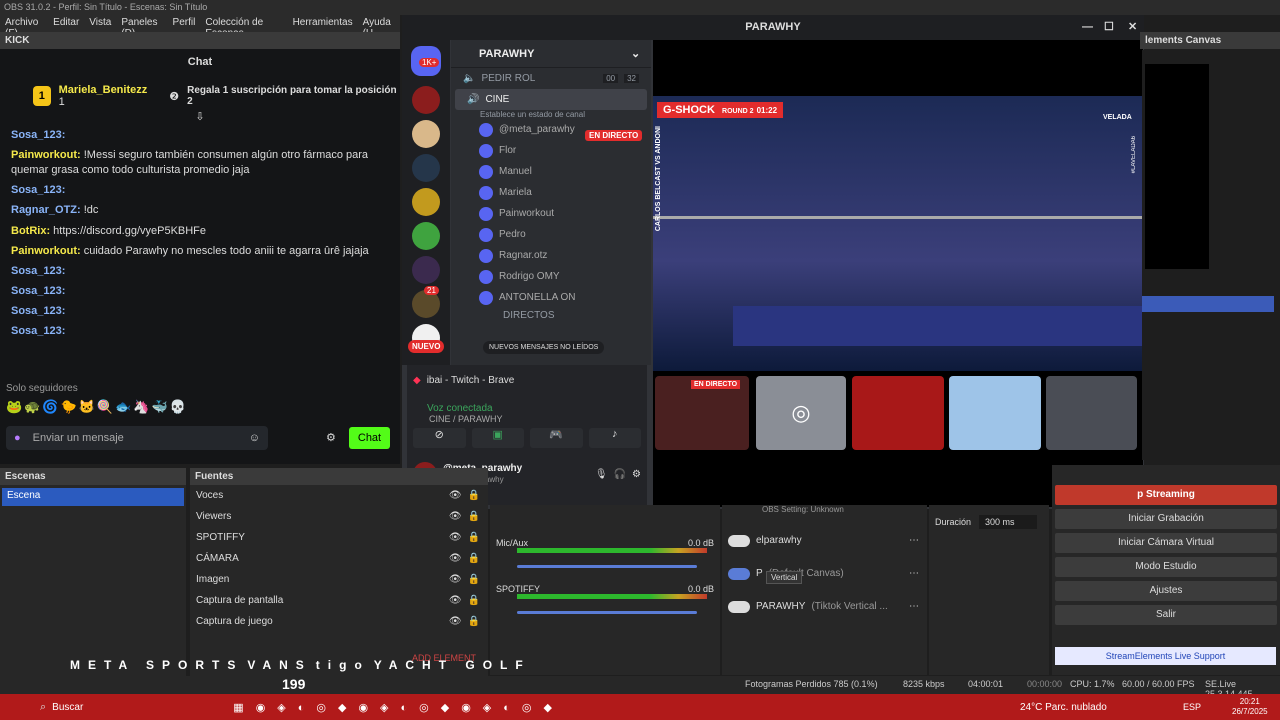 The width and height of the screenshot is (1280, 720). I want to click on camera-off-button: ⊘, so click(439, 438).